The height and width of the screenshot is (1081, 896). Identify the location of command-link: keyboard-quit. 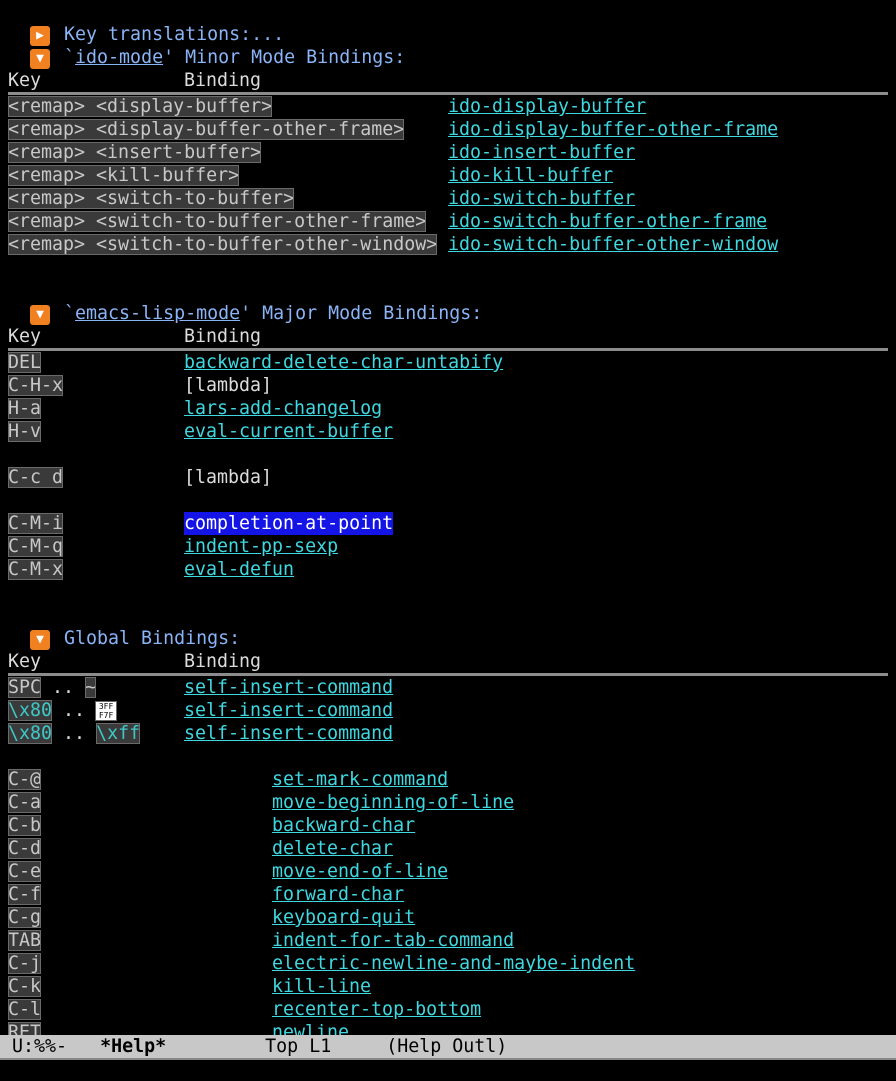
(343, 917).